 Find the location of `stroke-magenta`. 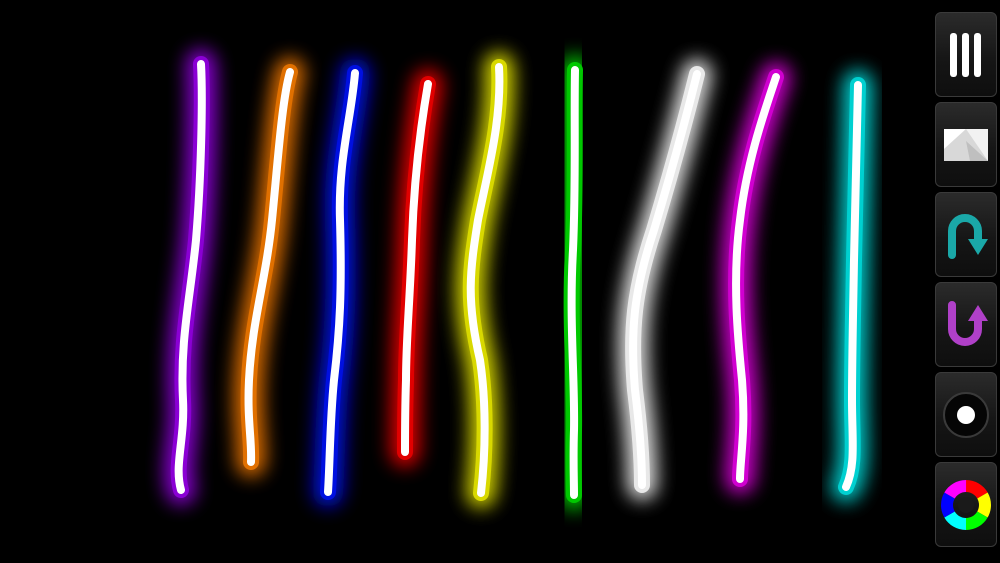

stroke-magenta is located at coordinates (756, 278).